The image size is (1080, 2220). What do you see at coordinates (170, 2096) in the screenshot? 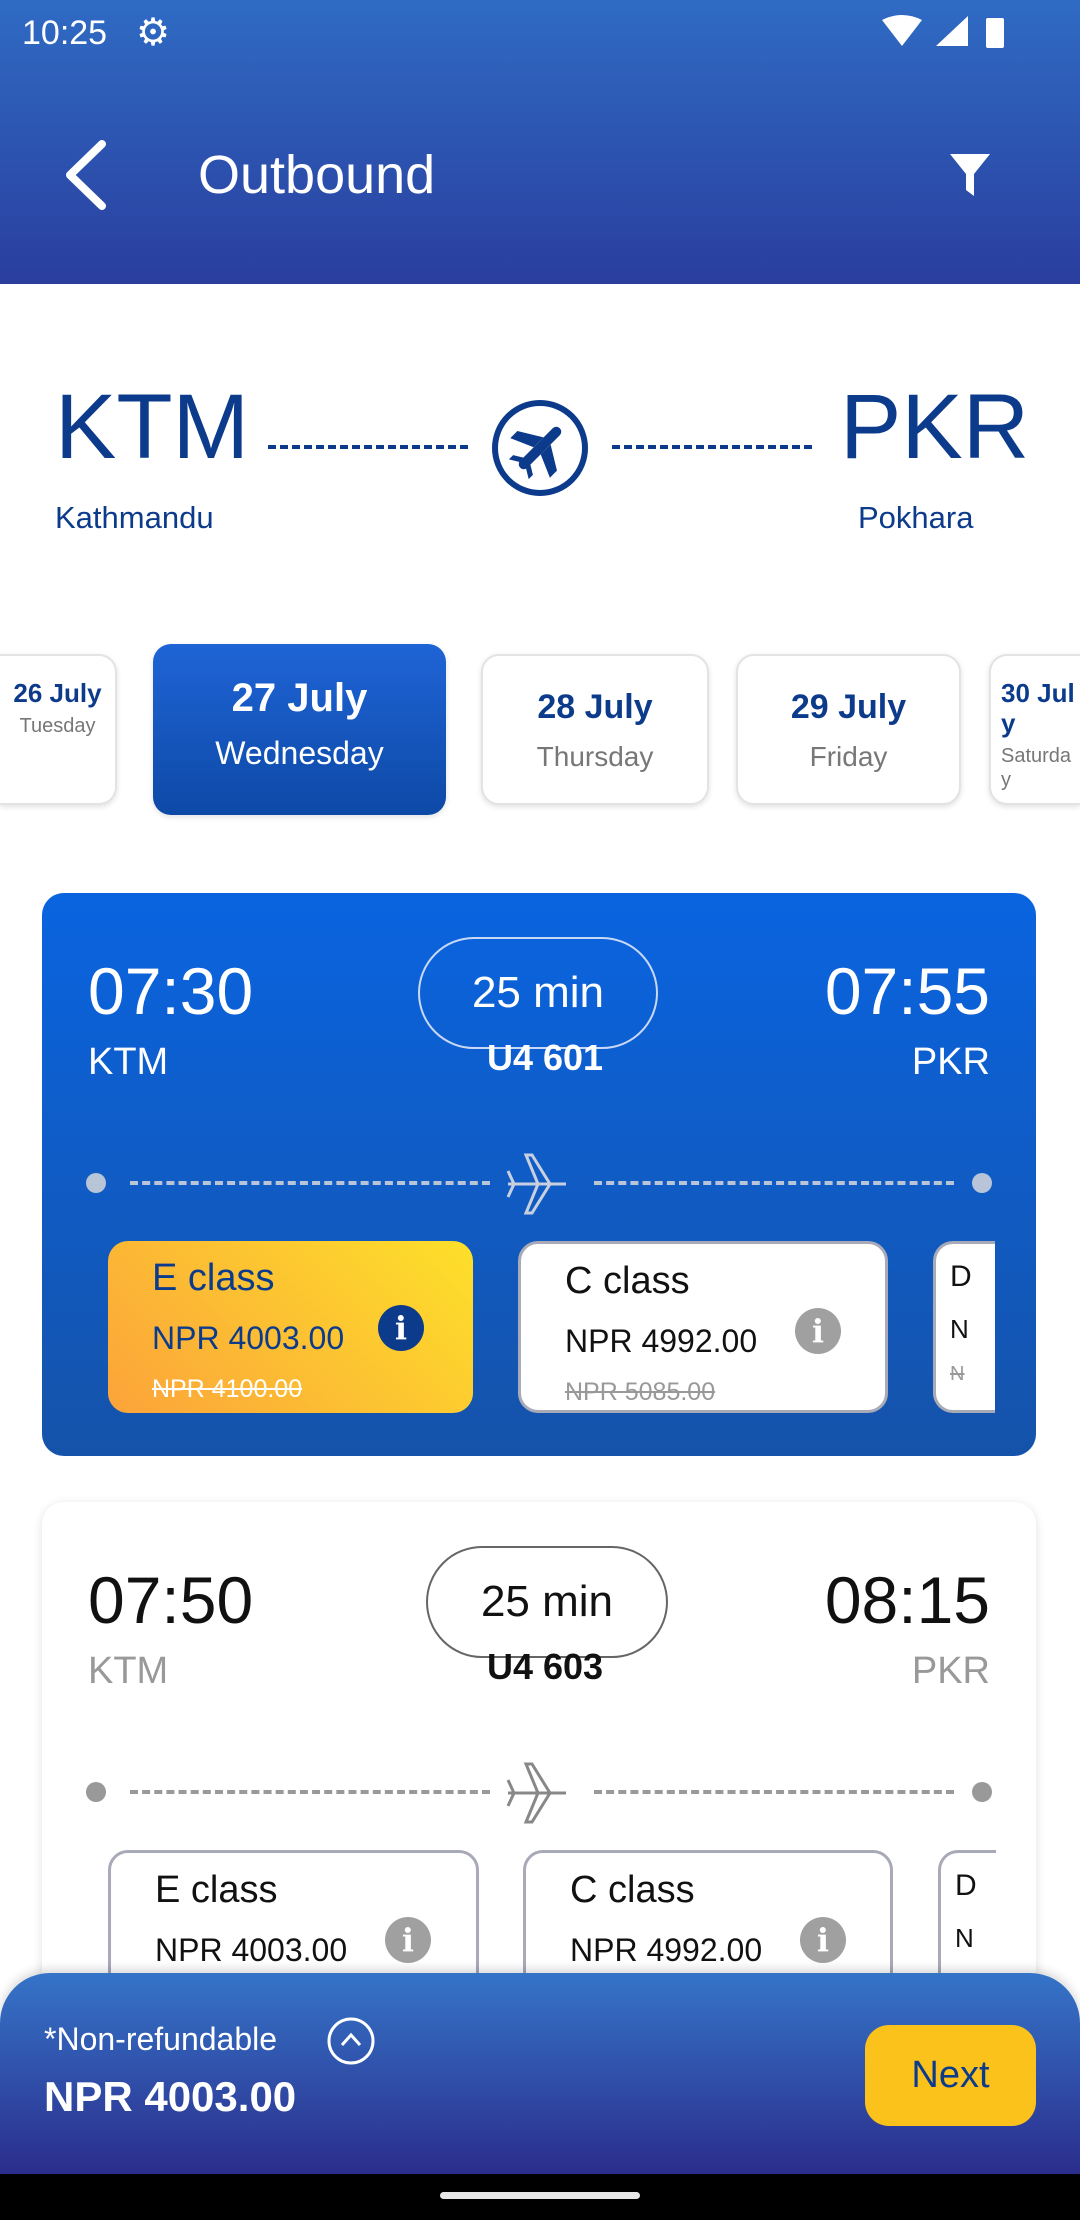
I see `total-price: NPR 4003.00` at bounding box center [170, 2096].